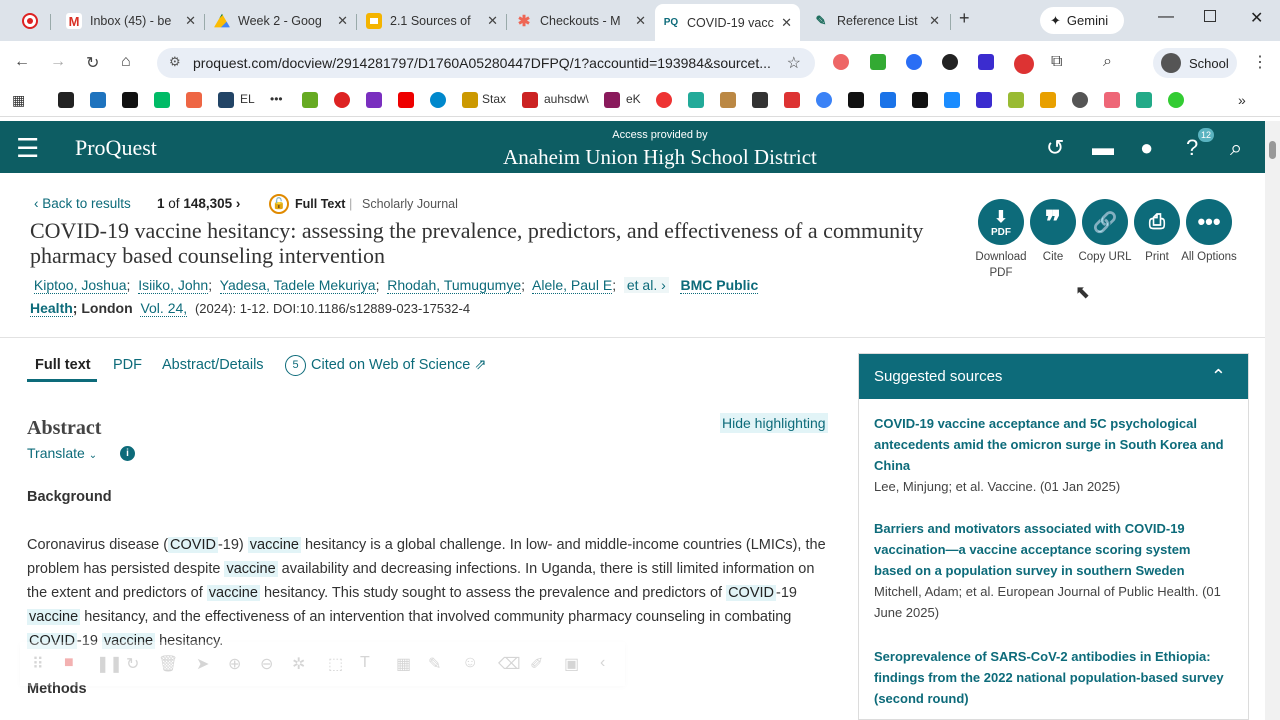 The width and height of the screenshot is (1280, 720). I want to click on bookmark-star-icon: ☆, so click(794, 63).